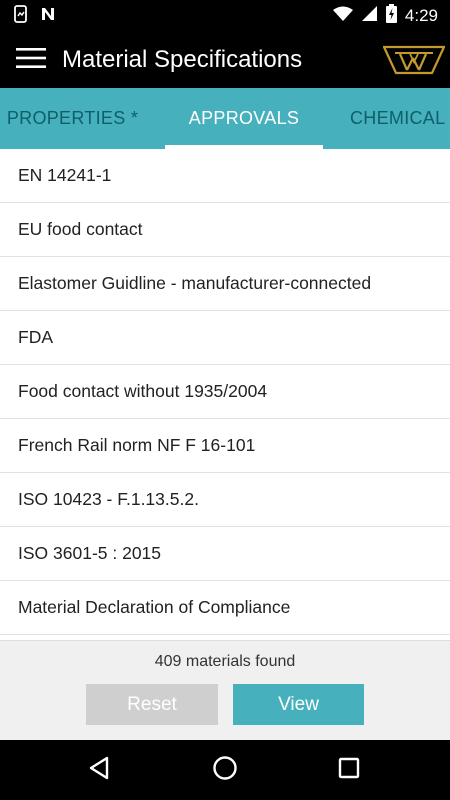  I want to click on back-button, so click(99, 770).